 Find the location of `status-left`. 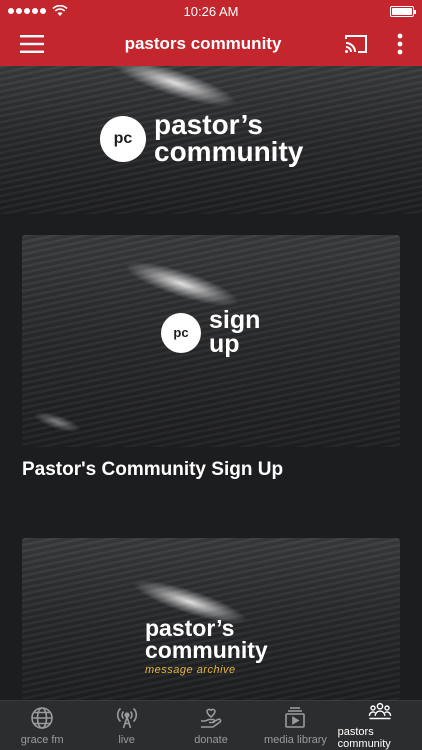

status-left is located at coordinates (38, 11).